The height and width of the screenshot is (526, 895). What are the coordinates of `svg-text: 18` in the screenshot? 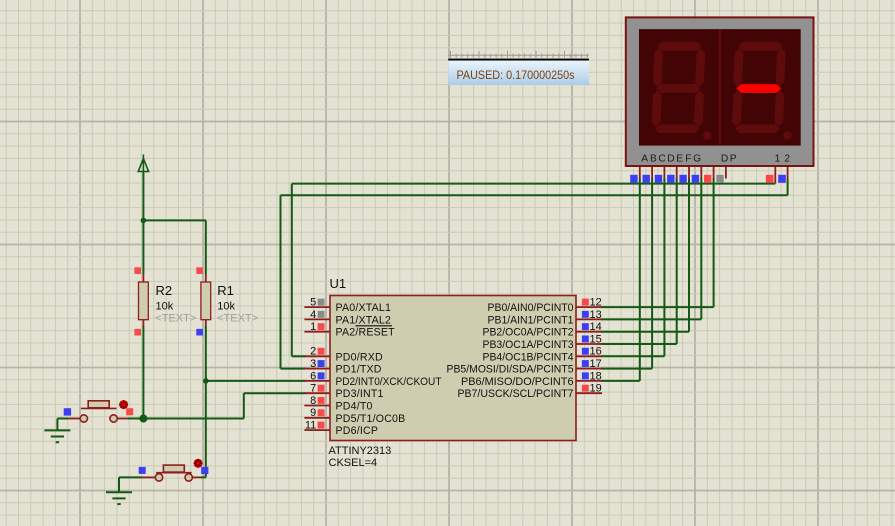 It's located at (596, 376).